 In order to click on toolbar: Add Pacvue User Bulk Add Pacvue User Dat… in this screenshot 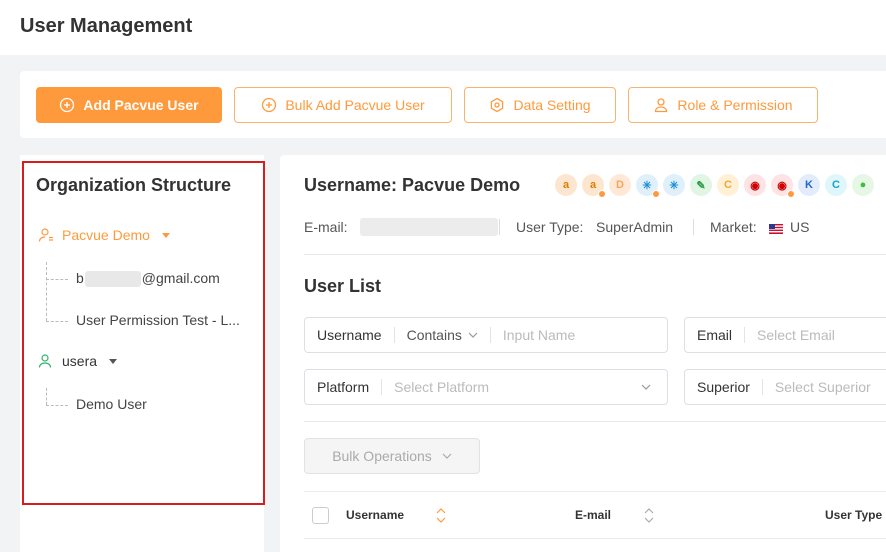, I will do `click(453, 104)`.